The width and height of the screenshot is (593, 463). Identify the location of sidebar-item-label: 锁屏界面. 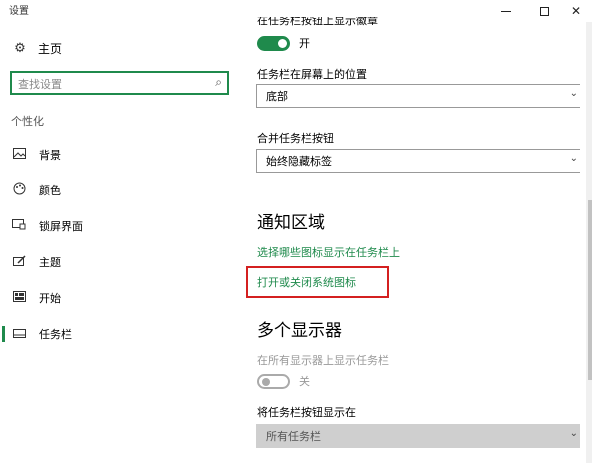
(61, 226).